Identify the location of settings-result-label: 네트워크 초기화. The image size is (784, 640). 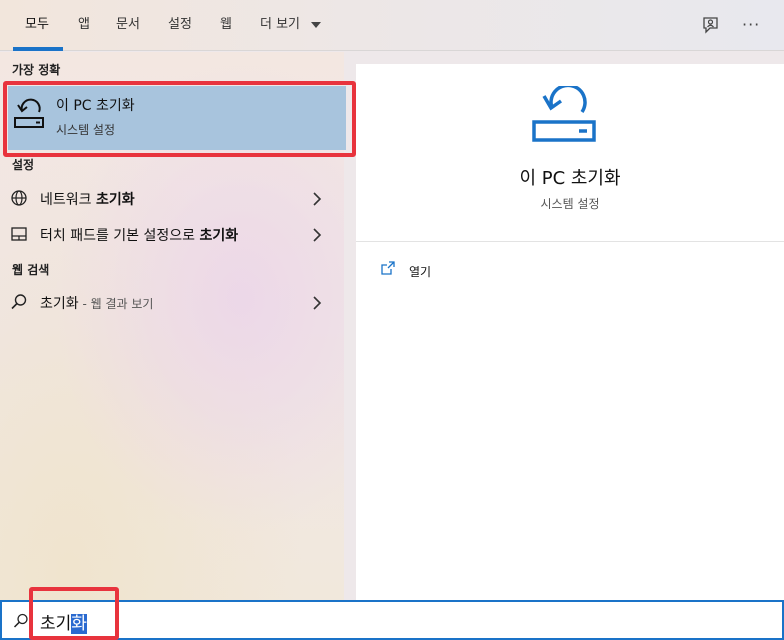
(87, 200).